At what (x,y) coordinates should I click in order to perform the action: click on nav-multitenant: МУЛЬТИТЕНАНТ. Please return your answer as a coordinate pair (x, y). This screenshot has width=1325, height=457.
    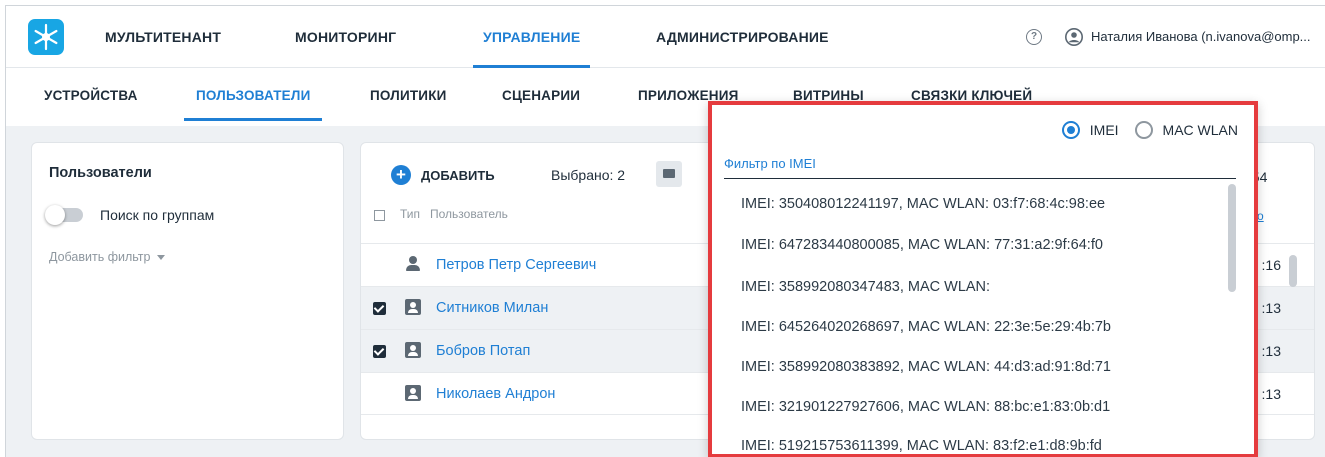
    Looking at the image, I should click on (163, 37).